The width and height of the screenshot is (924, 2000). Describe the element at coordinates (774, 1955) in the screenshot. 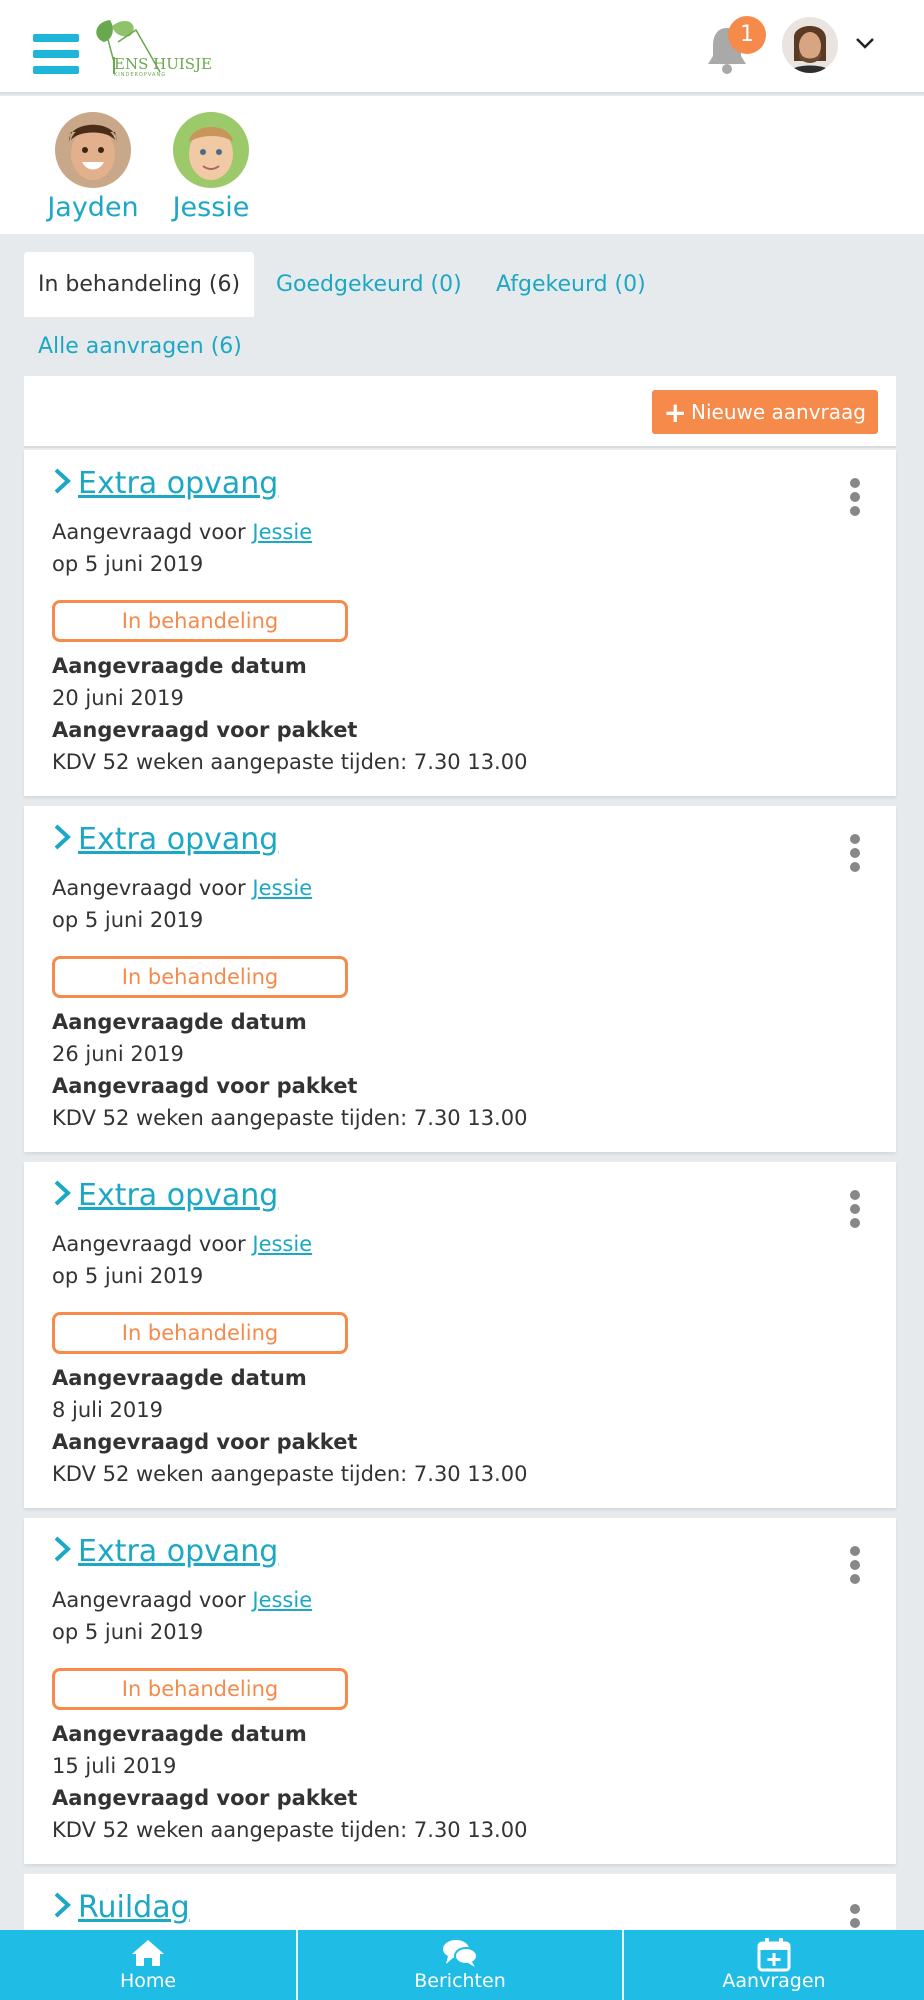

I see `calendar-plus-icon` at that location.